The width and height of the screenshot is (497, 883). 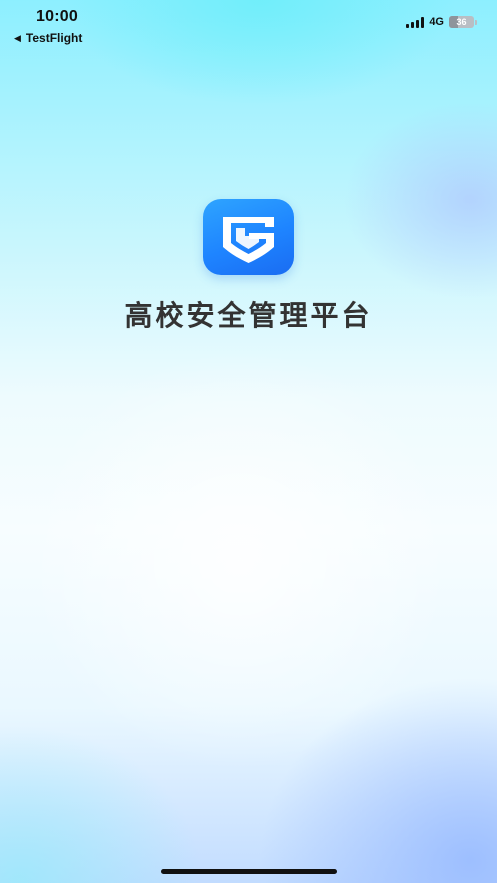 I want to click on shield-book-logo-icon, so click(x=248, y=240).